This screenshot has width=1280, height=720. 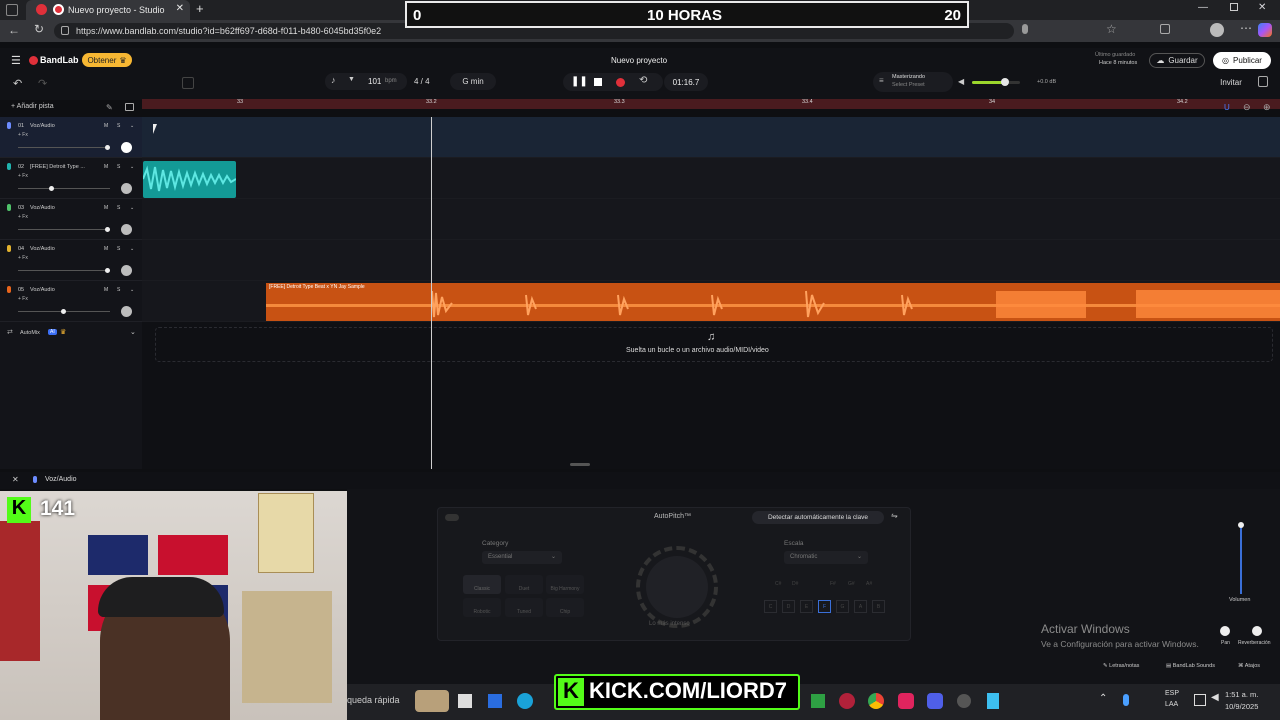 I want to click on copilot-icon, so click(x=1265, y=30).